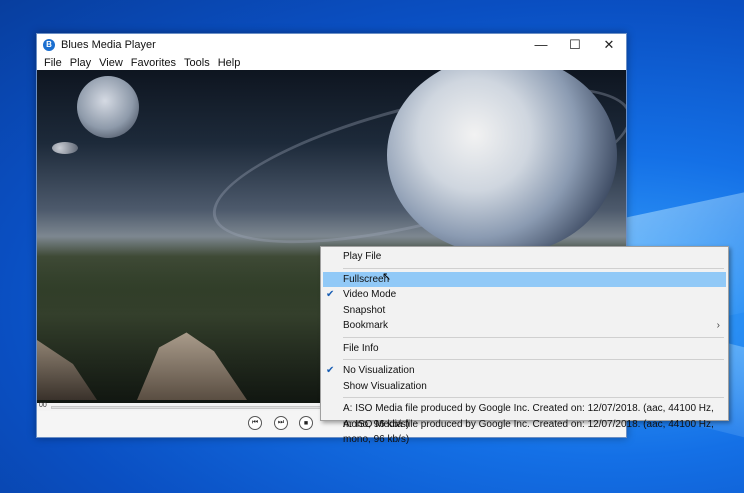 The width and height of the screenshot is (744, 493). Describe the element at coordinates (108, 44) in the screenshot. I see `window-title: Blues Media Player` at that location.